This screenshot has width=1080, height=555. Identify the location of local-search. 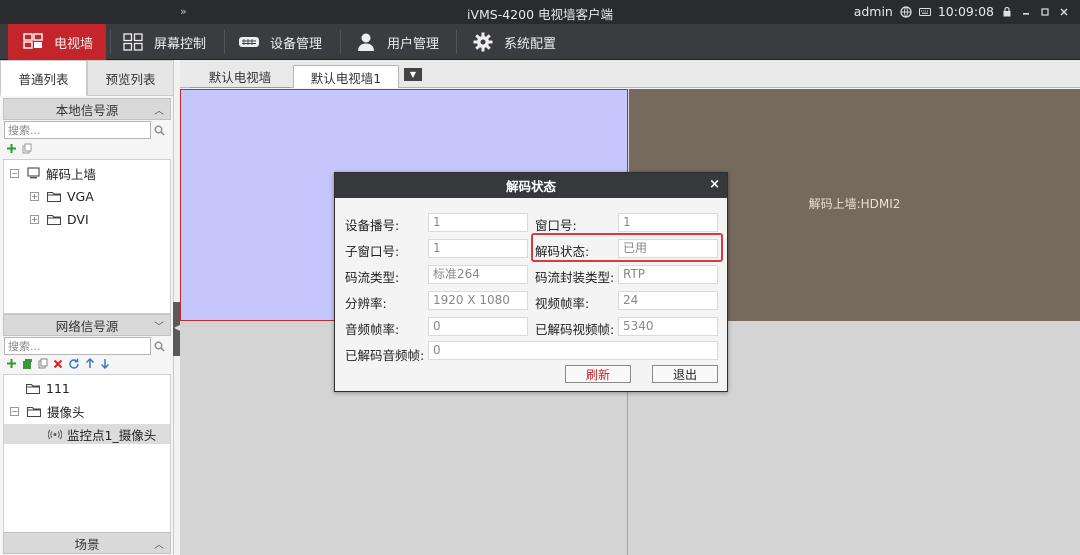
(87, 131).